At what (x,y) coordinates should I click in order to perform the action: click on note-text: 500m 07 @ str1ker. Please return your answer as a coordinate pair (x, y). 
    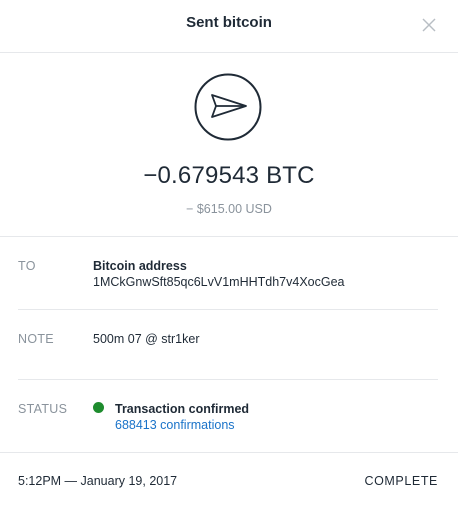
    Looking at the image, I should click on (146, 339).